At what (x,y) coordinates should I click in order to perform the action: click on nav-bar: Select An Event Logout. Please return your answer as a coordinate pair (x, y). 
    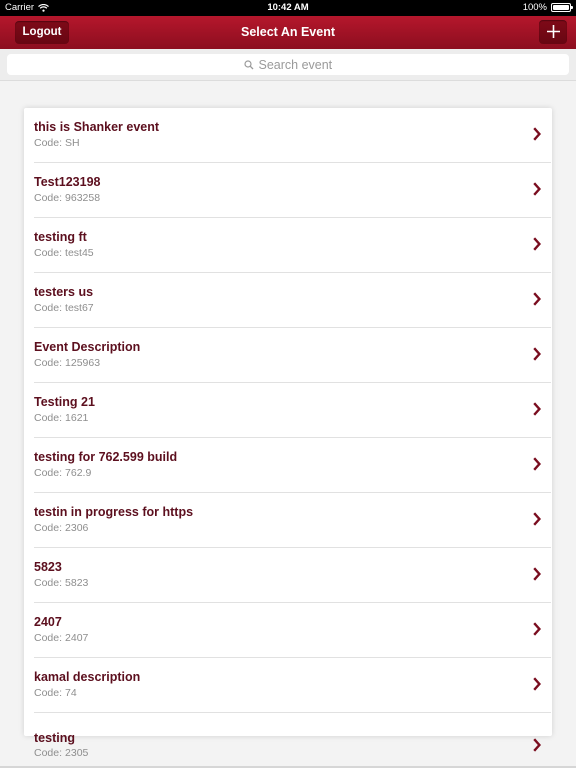
    Looking at the image, I should click on (288, 32).